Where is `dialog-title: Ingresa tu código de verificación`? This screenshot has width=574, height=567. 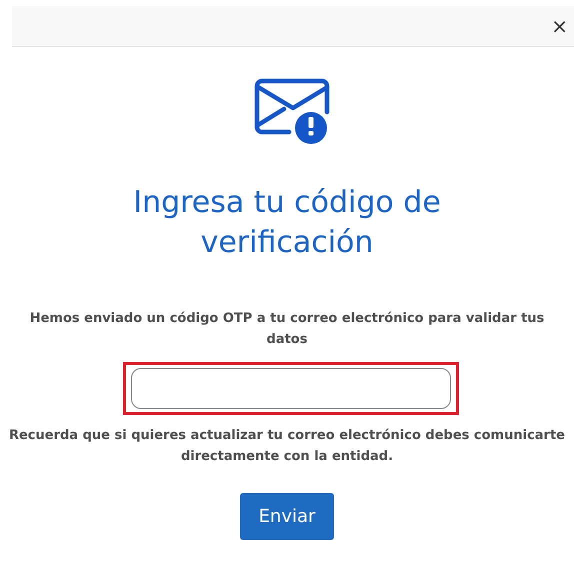 dialog-title: Ingresa tu código de verificación is located at coordinates (287, 223).